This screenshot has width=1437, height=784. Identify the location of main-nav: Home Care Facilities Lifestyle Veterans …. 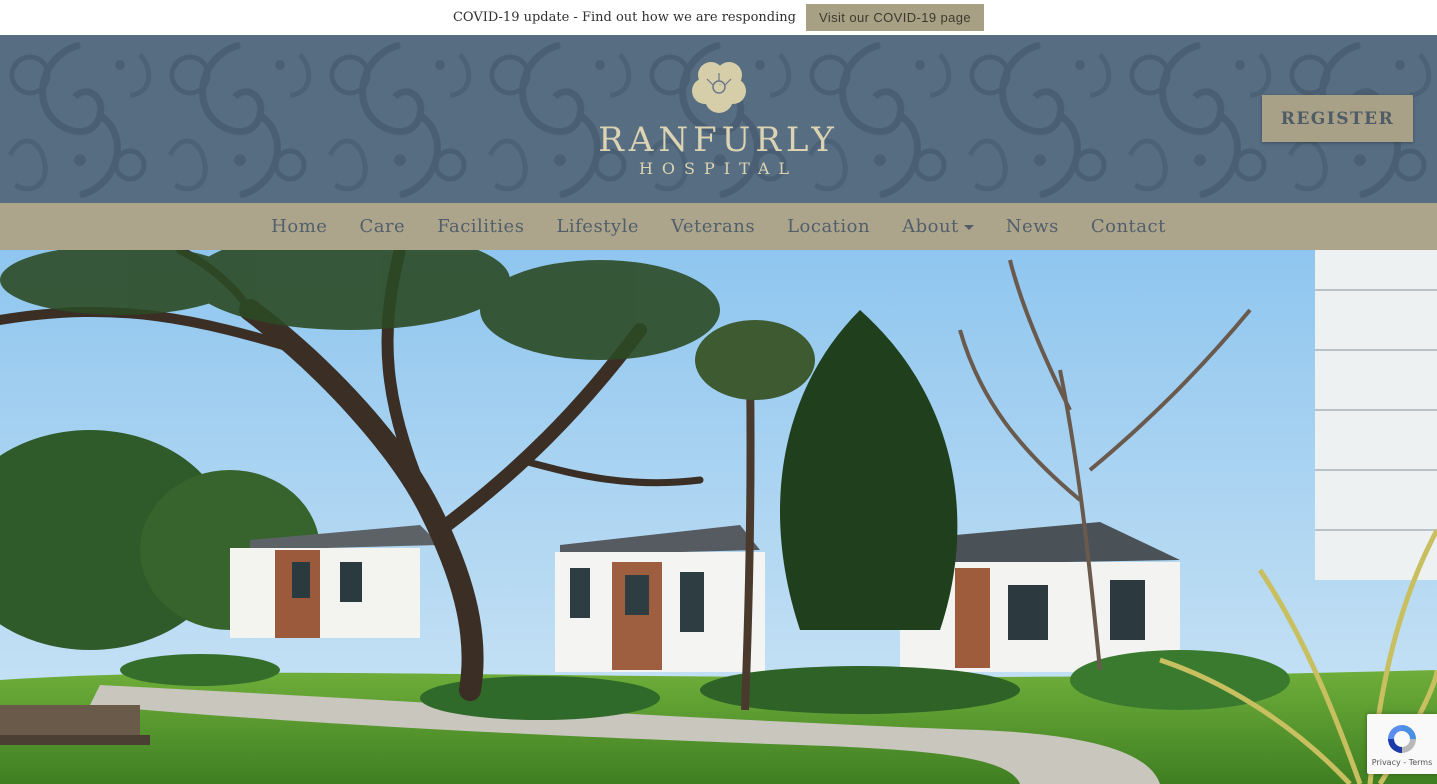
(718, 226).